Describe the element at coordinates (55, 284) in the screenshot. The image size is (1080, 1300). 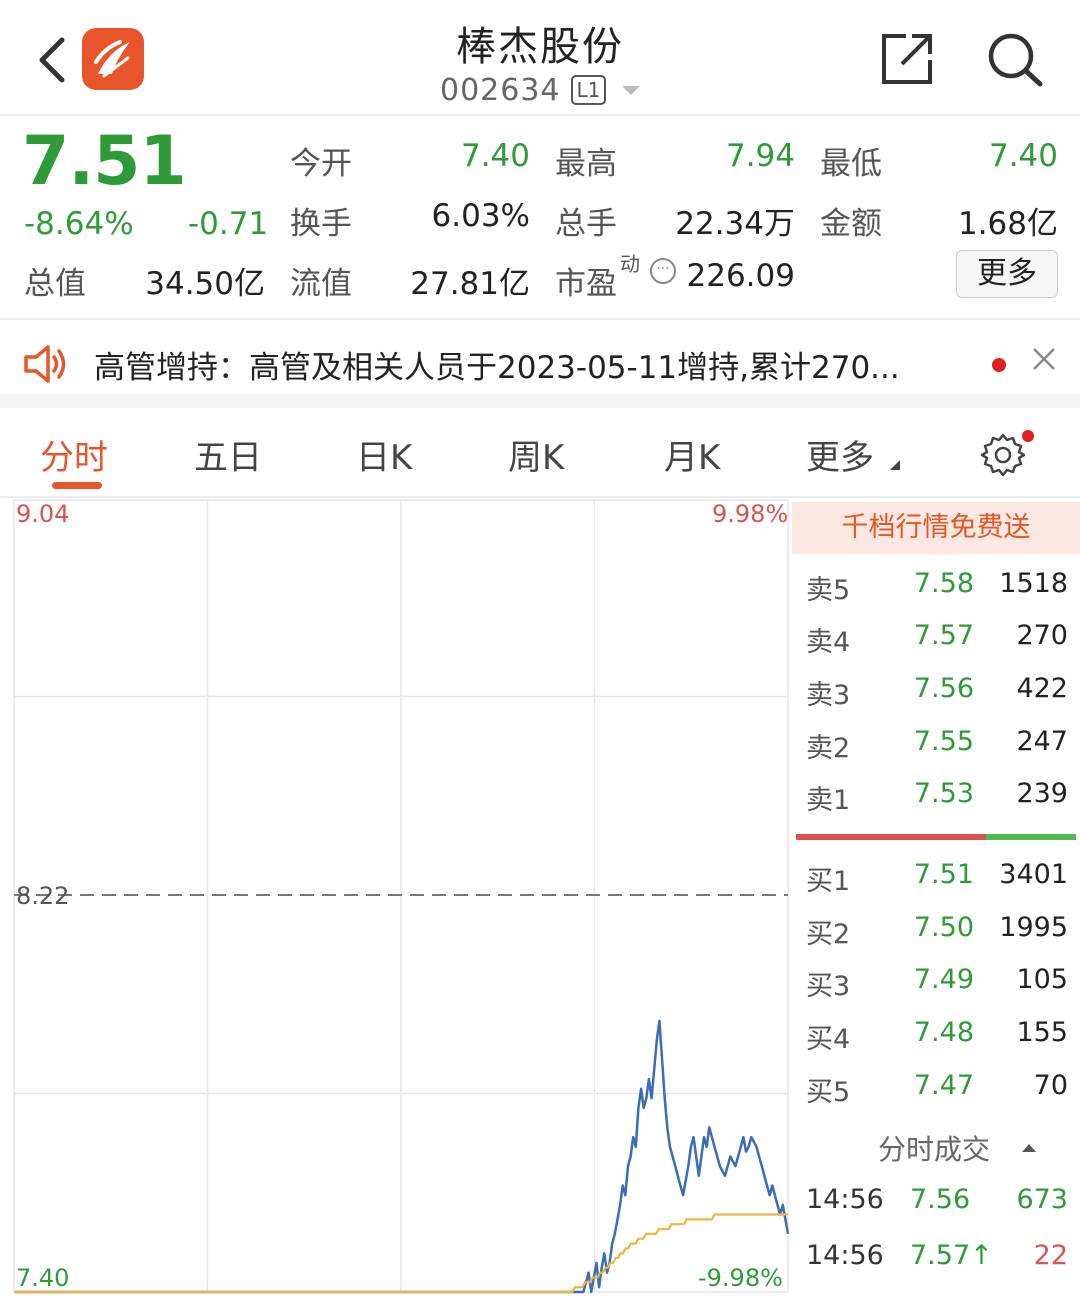
I see `market-cap-label: 总值` at that location.